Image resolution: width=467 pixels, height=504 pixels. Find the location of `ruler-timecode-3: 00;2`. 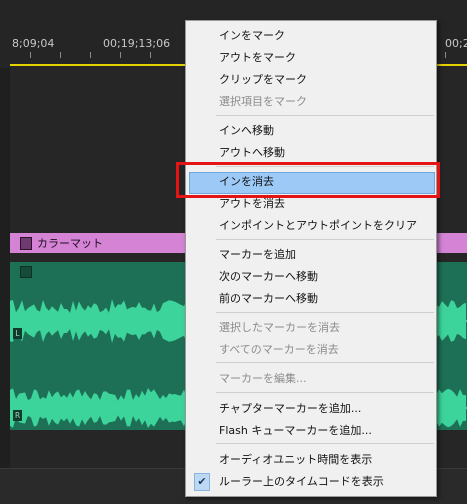

ruler-timecode-3: 00;2 is located at coordinates (456, 43).